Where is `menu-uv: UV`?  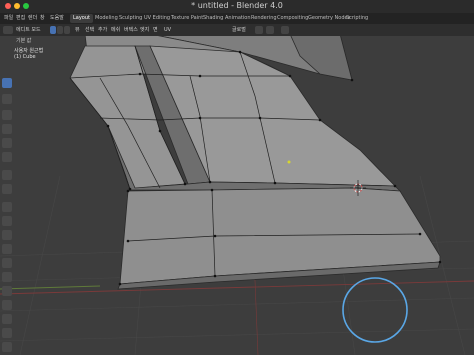 menu-uv: UV is located at coordinates (167, 30).